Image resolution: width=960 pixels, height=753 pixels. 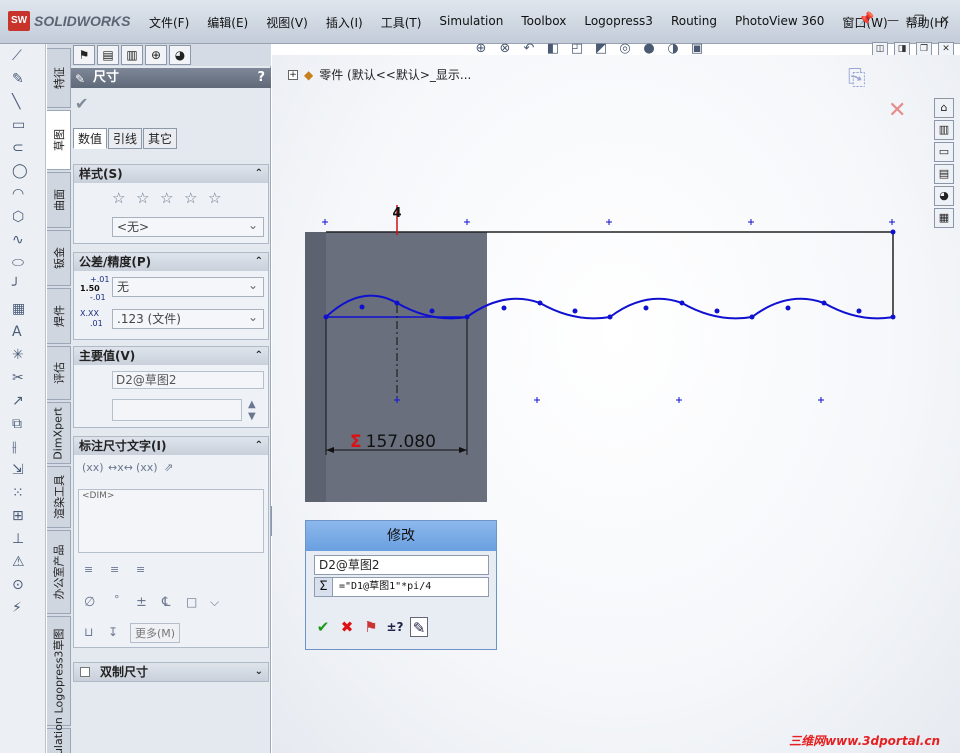 What do you see at coordinates (214, 198) in the screenshot?
I see `style-load-icon: ☆` at bounding box center [214, 198].